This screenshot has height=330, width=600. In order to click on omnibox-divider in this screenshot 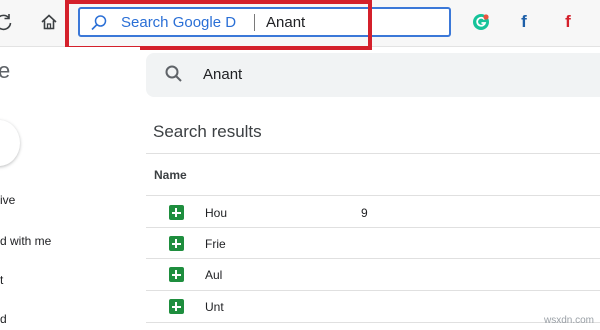, I will do `click(254, 22)`.